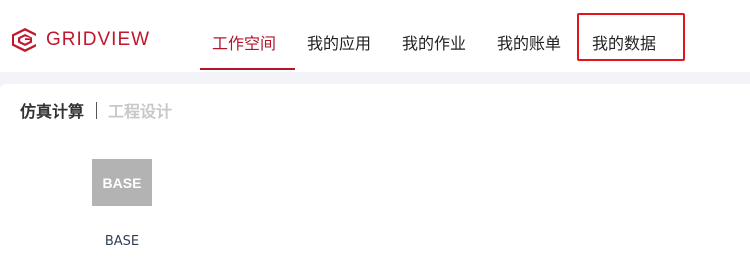  Describe the element at coordinates (52, 110) in the screenshot. I see `subtab-simulation: 仿真计算` at that location.